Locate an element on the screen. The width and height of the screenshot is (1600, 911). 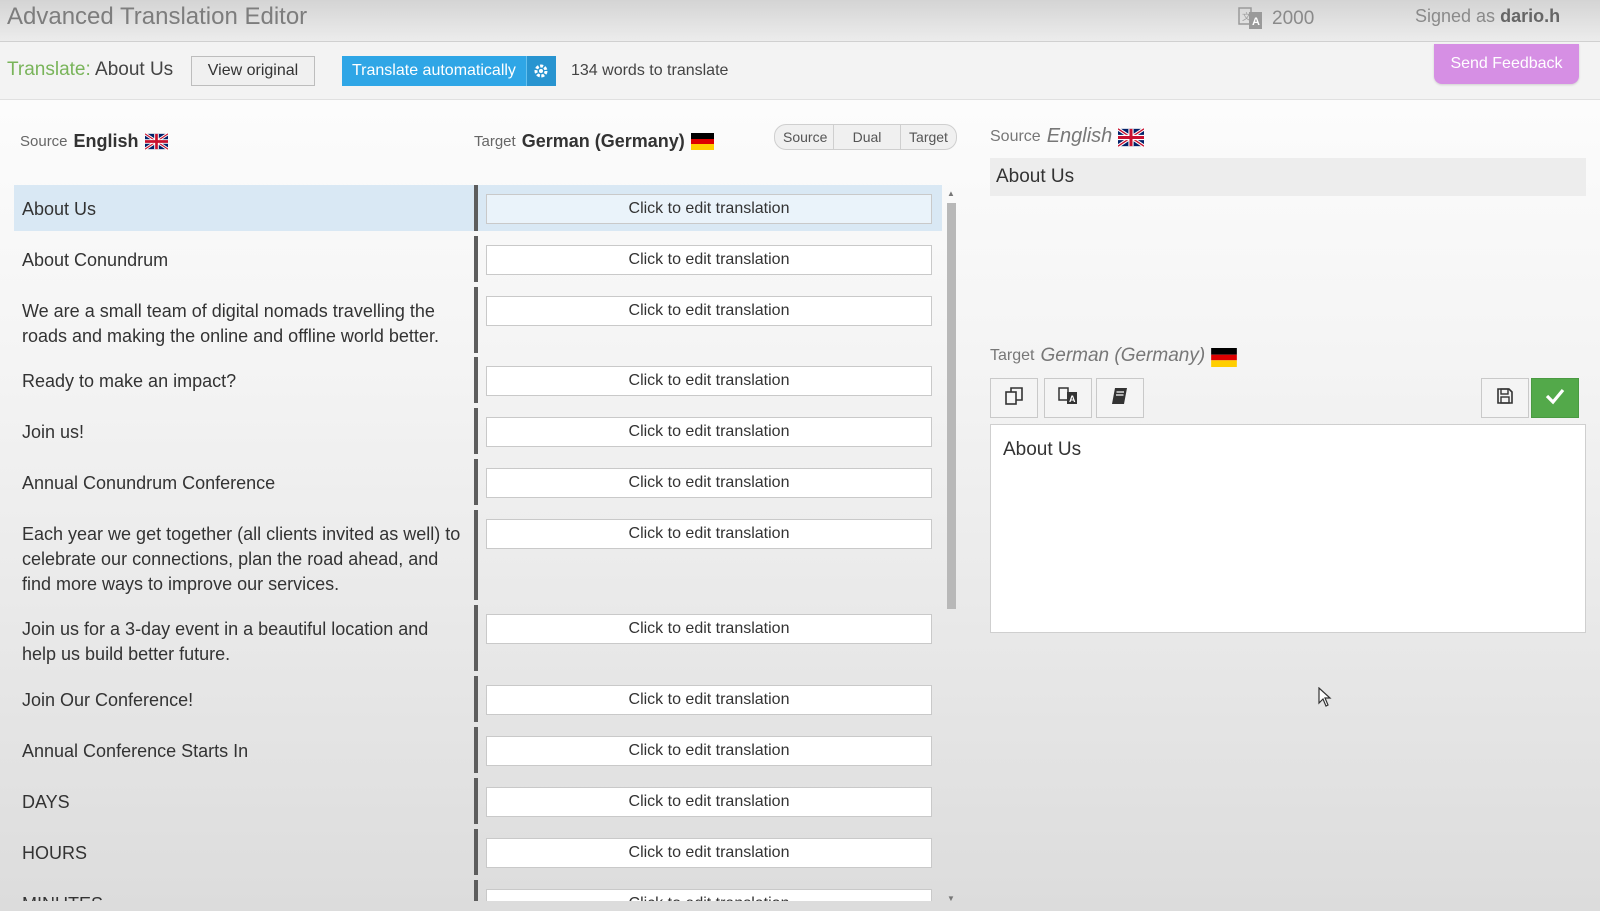
glossary-button is located at coordinates (1120, 398).